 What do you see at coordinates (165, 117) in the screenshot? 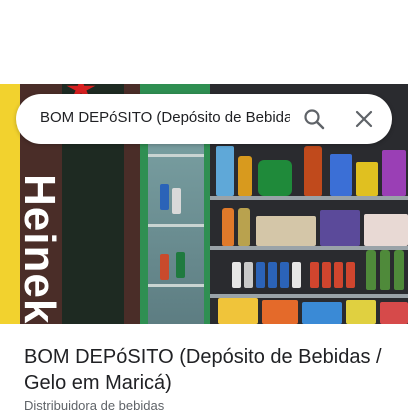
I see `search-input: BOM DEPóSITO (Depósito de Bebidas` at bounding box center [165, 117].